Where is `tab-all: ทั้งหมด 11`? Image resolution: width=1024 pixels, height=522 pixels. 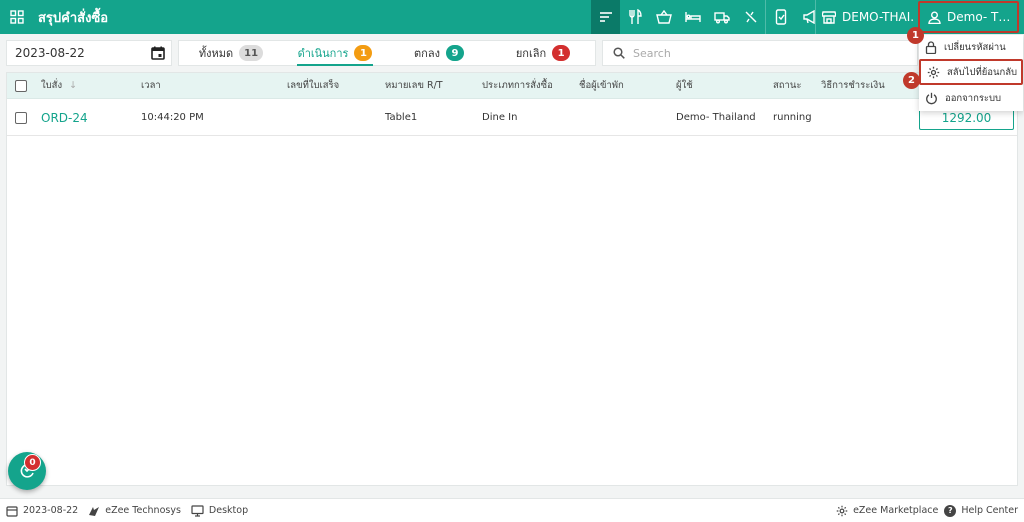 tab-all: ทั้งหมด 11 is located at coordinates (231, 53).